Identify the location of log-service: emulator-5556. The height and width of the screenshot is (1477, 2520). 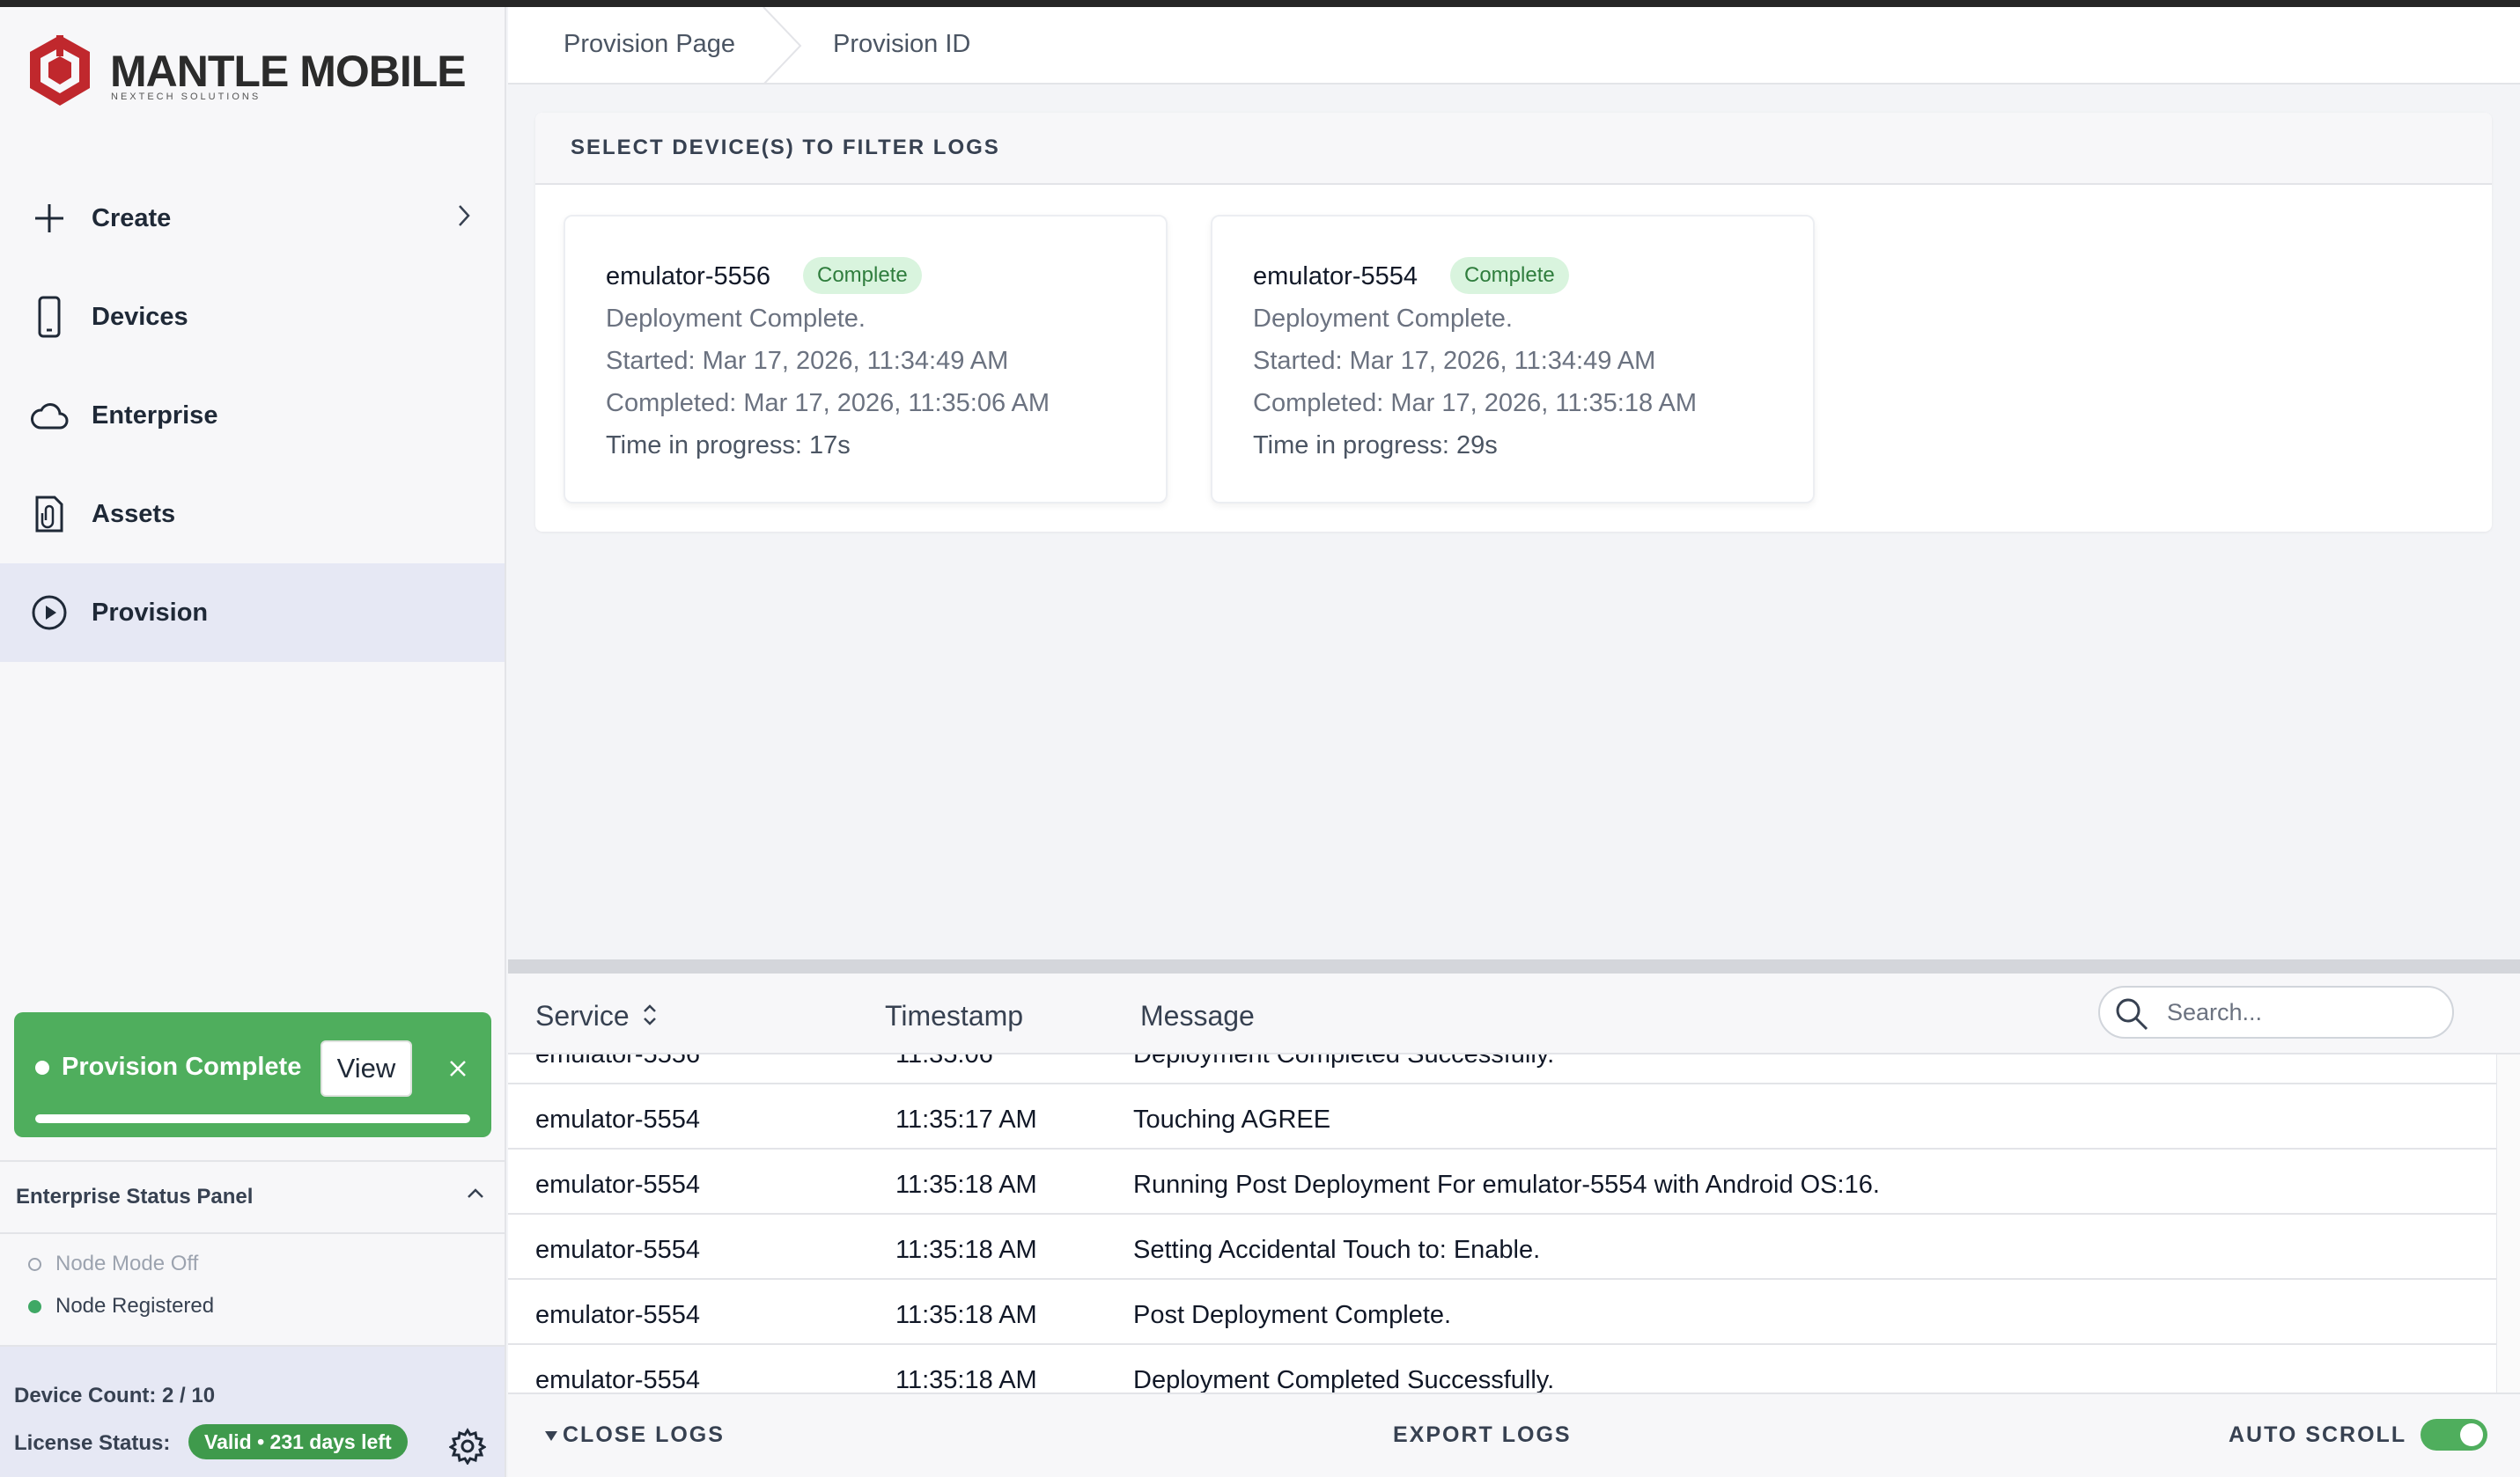
(617, 1061).